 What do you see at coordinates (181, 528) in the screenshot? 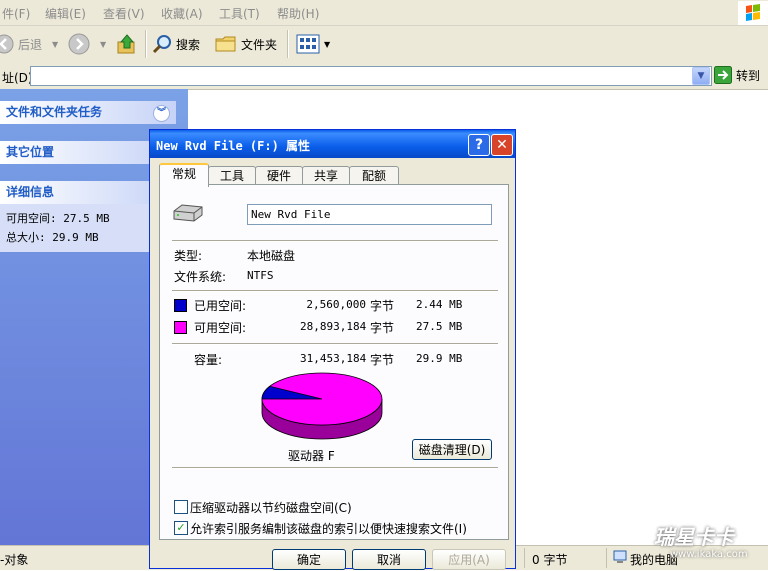
I see `index-checkbox: ✓` at bounding box center [181, 528].